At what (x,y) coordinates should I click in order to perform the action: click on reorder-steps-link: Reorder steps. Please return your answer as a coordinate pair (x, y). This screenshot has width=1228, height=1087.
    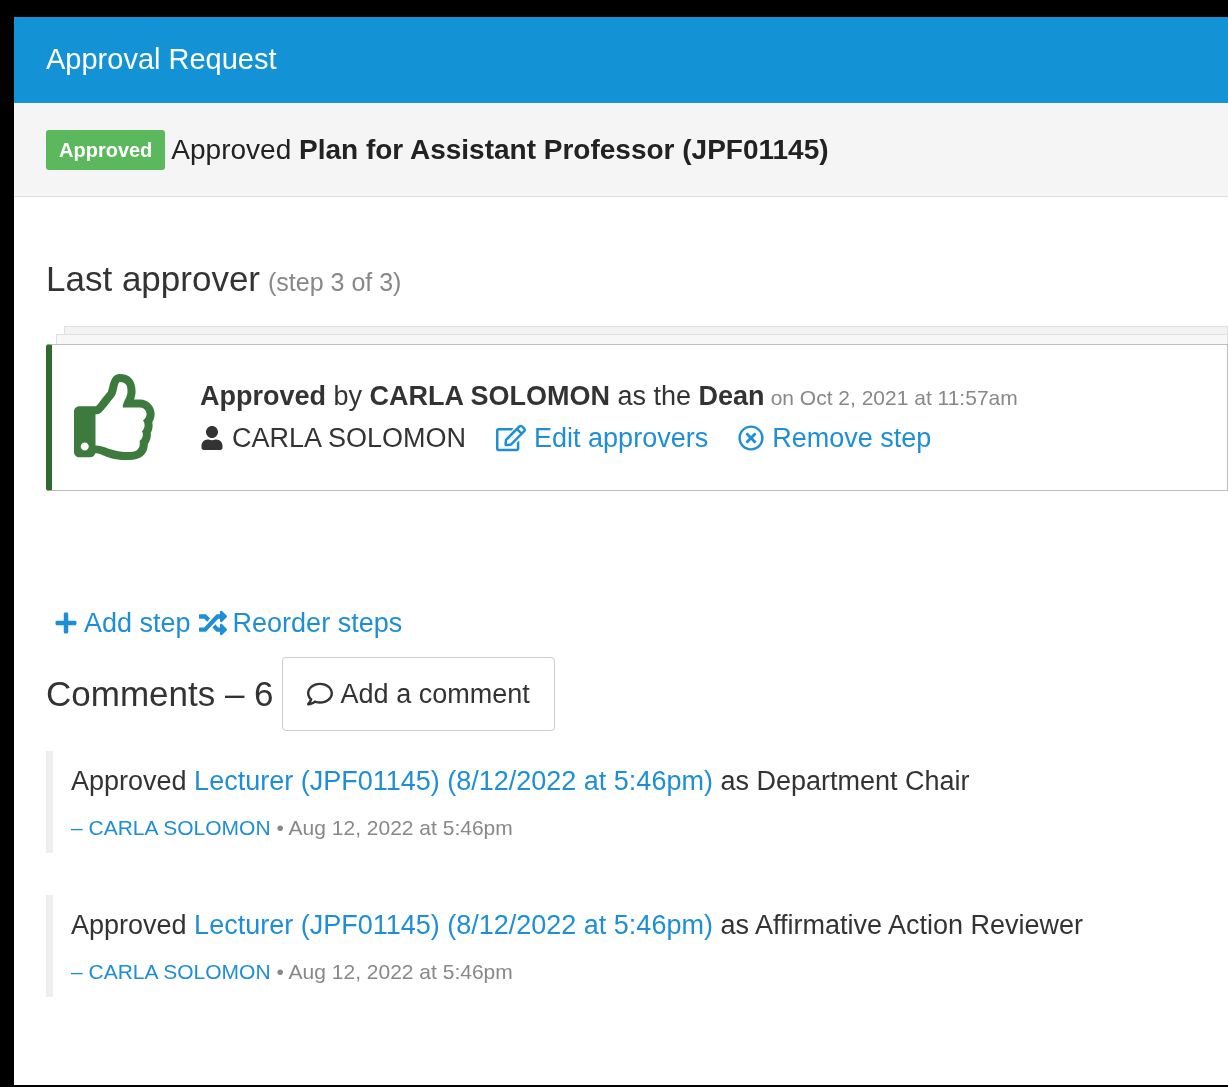
    Looking at the image, I should click on (300, 622).